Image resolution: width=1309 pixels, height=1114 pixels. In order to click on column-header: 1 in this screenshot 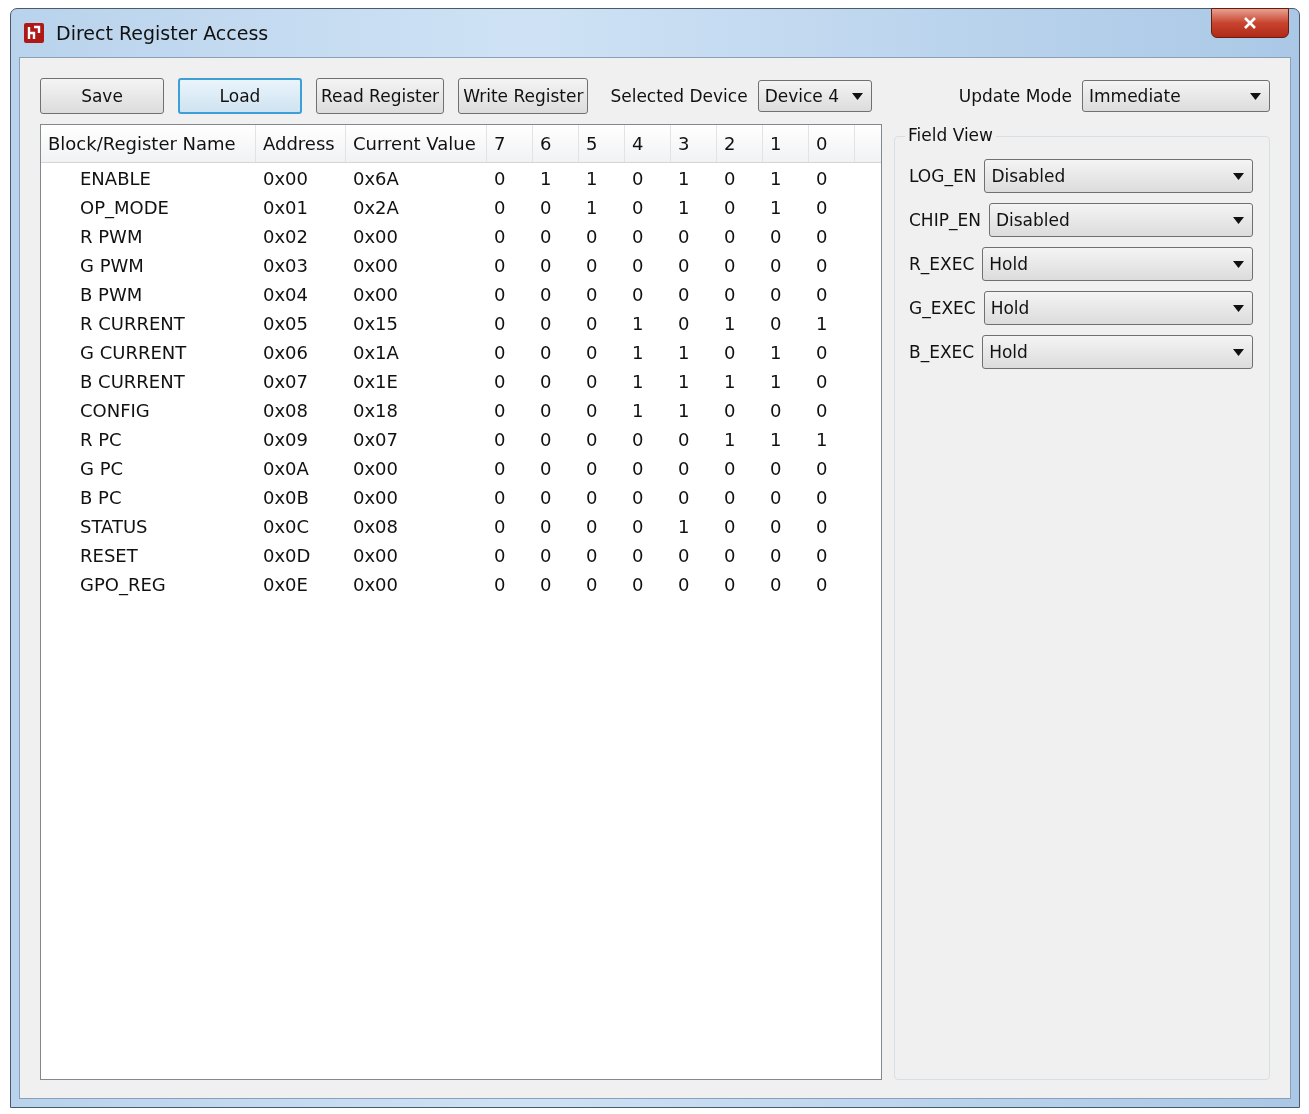, I will do `click(786, 143)`.